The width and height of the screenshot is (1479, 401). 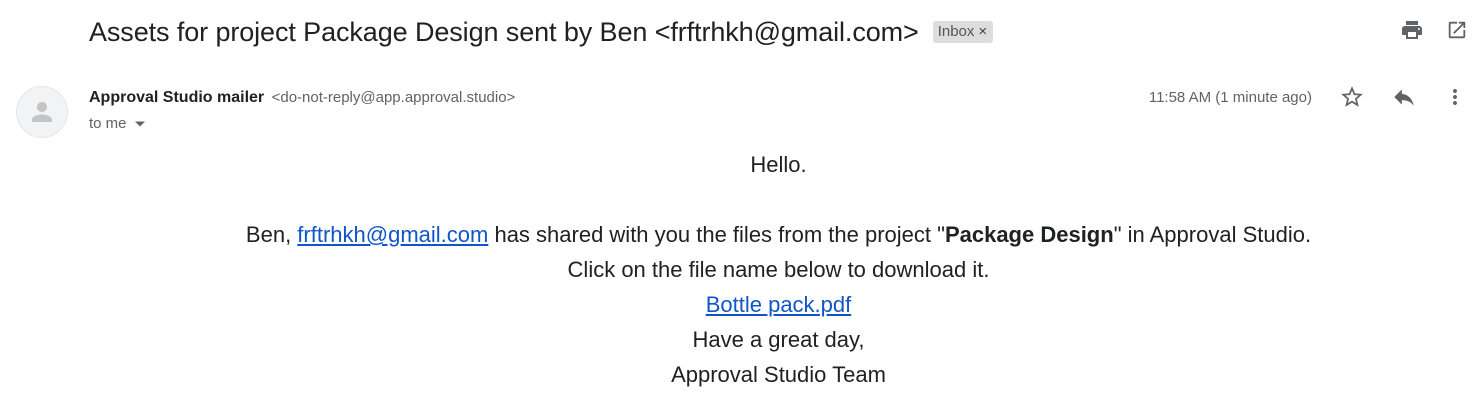 I want to click on sender-email-link: frftrhkh@gmail.com, so click(x=392, y=234).